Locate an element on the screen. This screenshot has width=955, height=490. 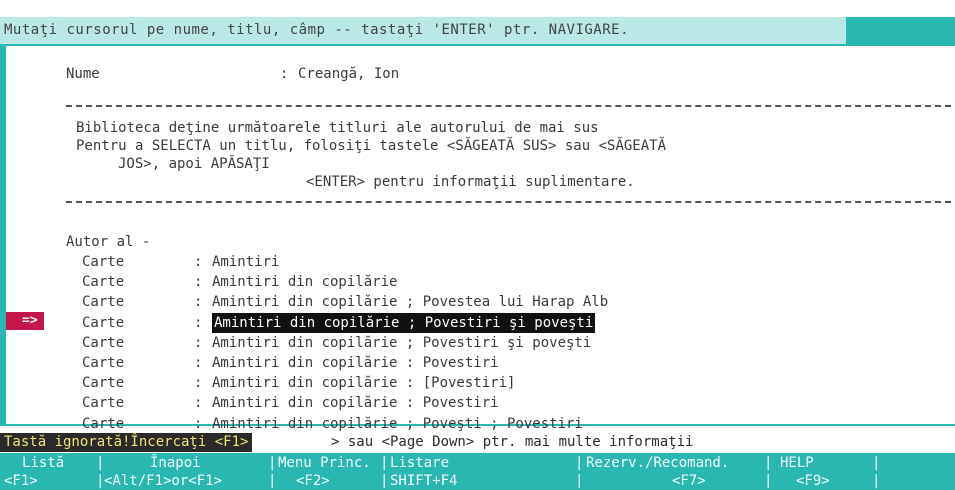
item-title: Amintiri is located at coordinates (245, 262).